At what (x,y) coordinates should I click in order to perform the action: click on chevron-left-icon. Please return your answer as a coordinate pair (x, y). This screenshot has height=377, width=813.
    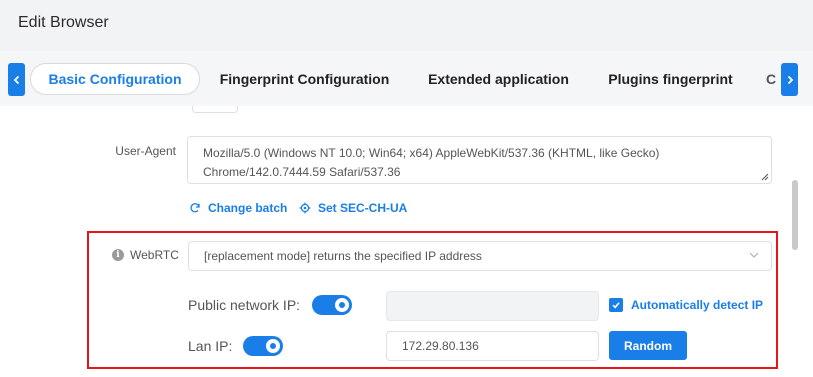
    Looking at the image, I should click on (16, 79).